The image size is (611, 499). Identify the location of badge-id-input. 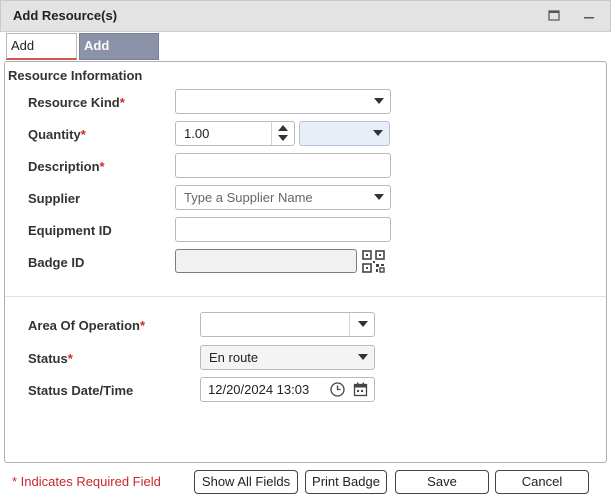
(266, 261).